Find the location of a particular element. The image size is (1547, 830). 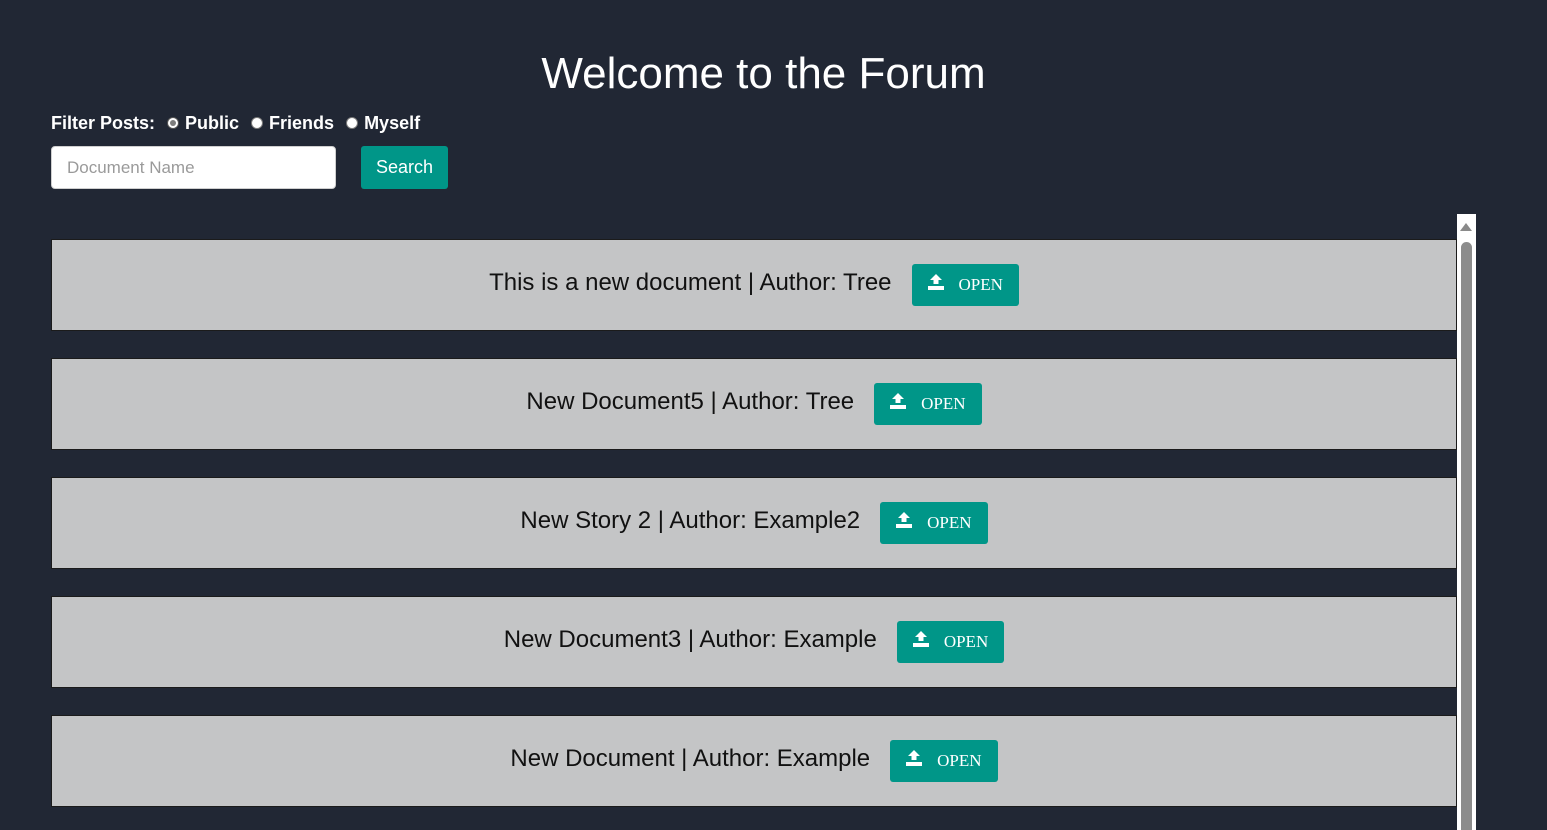

document-title: New Story 2 | Author: Example2 is located at coordinates (690, 520).